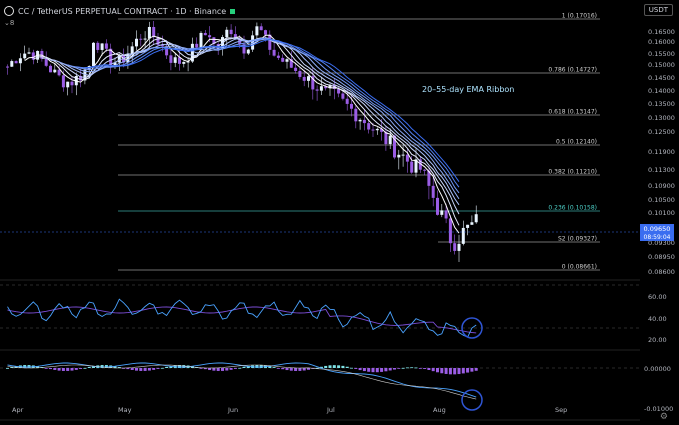  What do you see at coordinates (576, 142) in the screenshot?
I see `fib-label: 0.5 (0.12140)` at bounding box center [576, 142].